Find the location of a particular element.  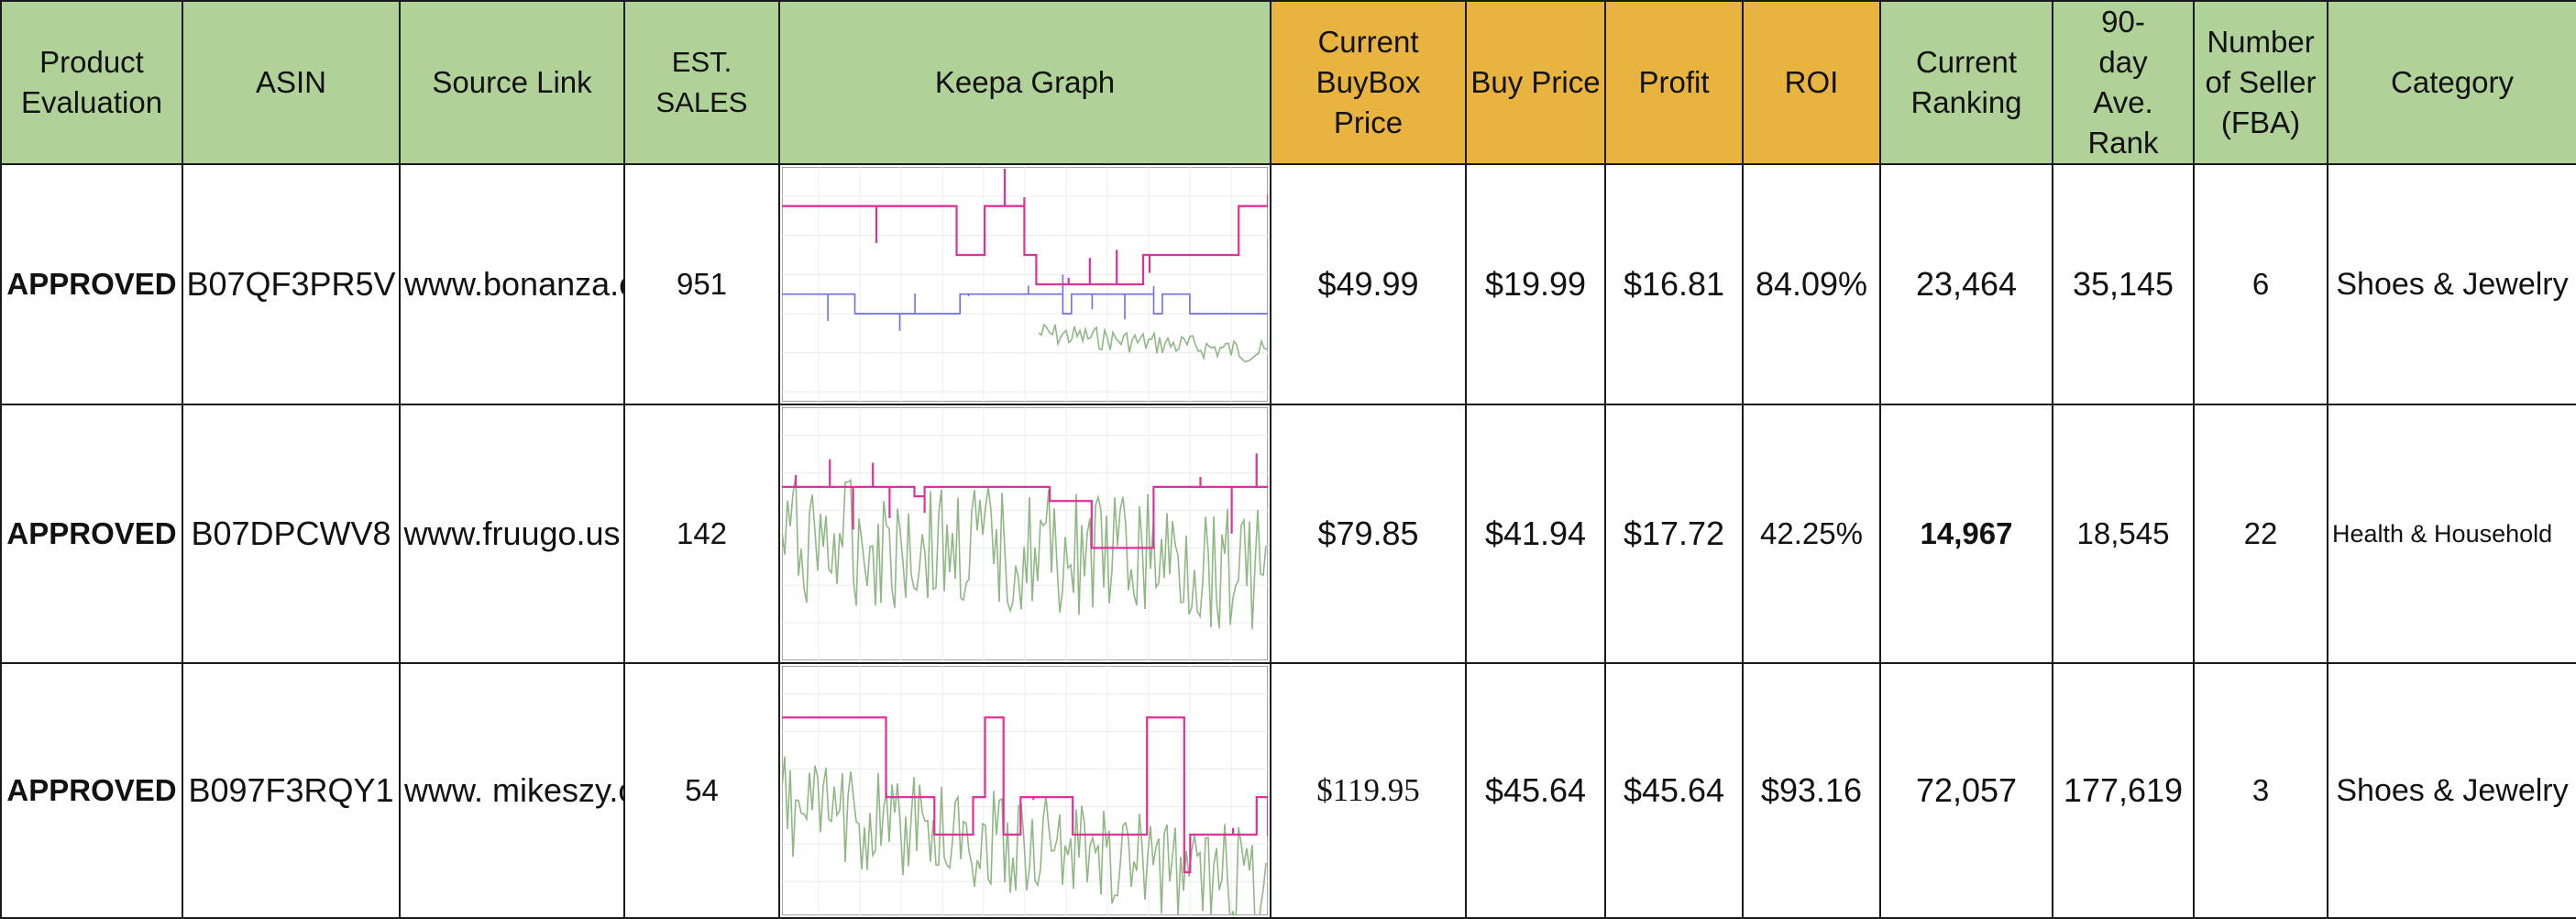

seller-count-cell: 6 is located at coordinates (2261, 284).